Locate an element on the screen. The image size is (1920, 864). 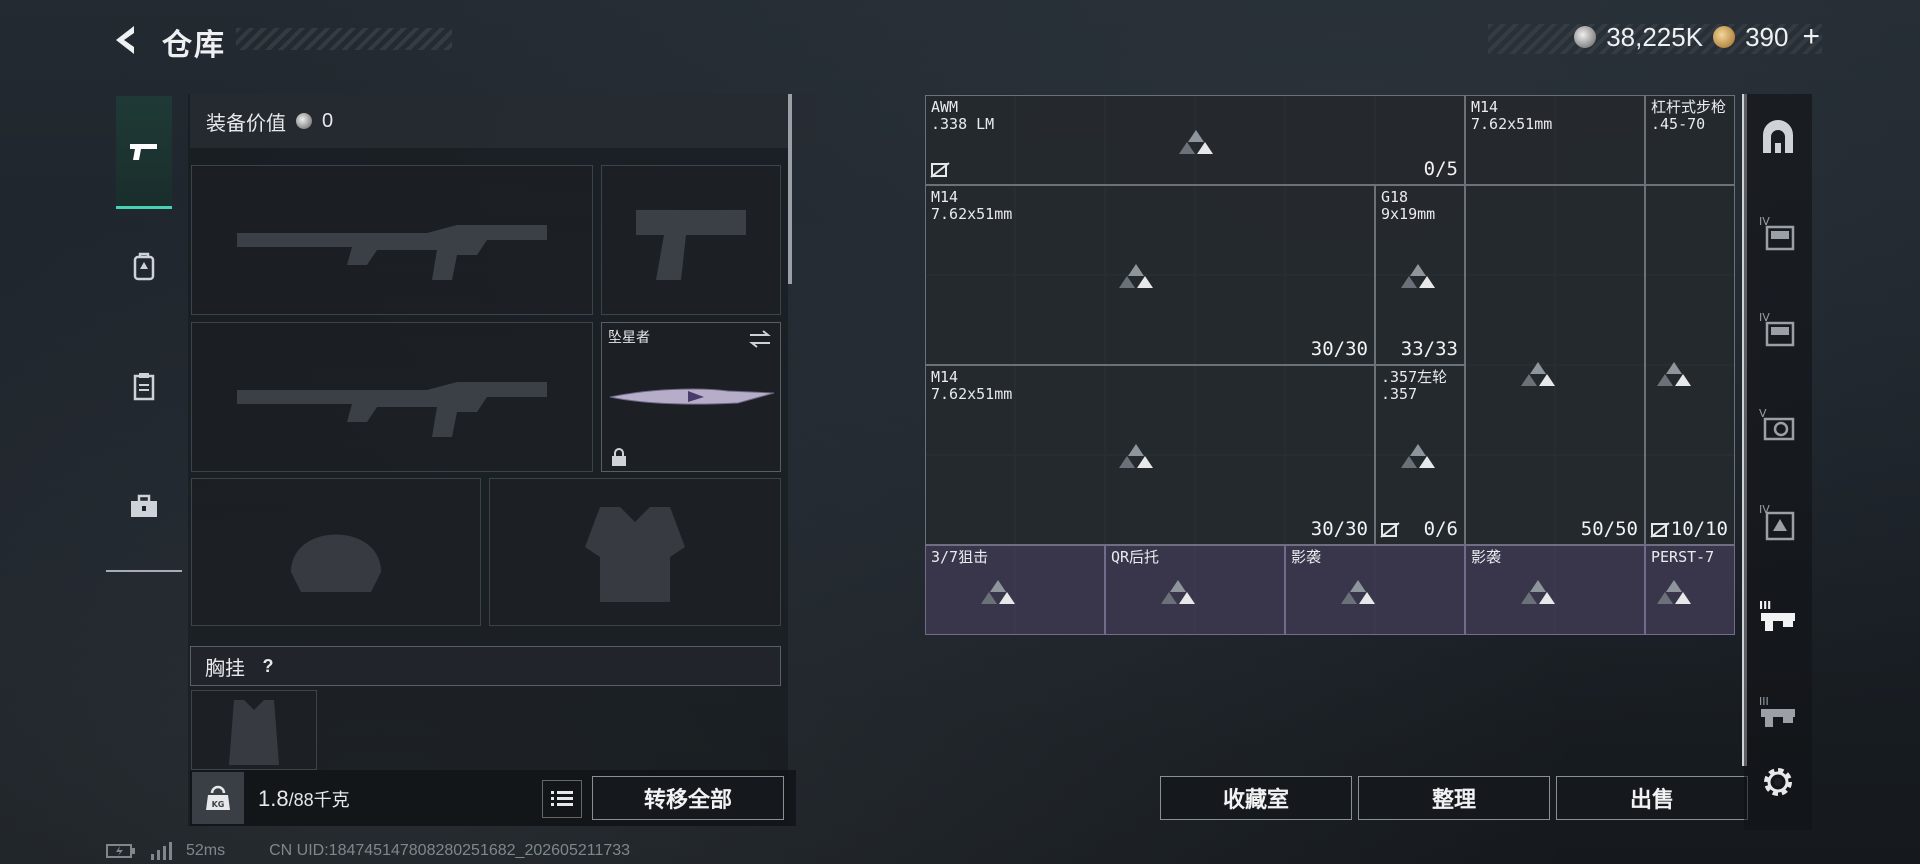
tab-clipboard is located at coordinates (144, 386).